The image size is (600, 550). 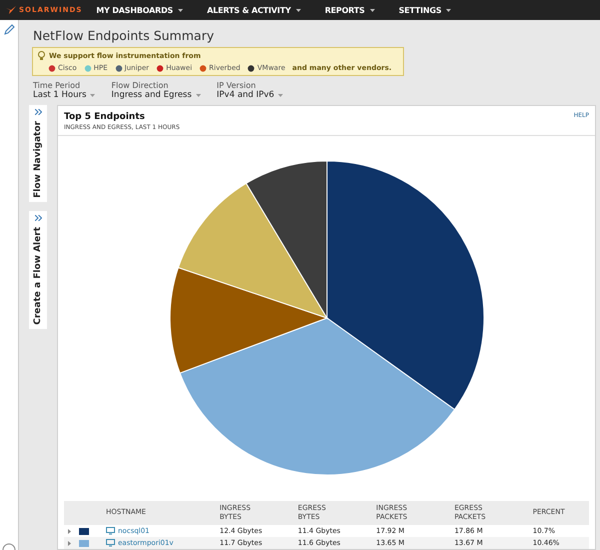 I want to click on page-title: NetFlow Endpoints Summary, so click(x=124, y=35).